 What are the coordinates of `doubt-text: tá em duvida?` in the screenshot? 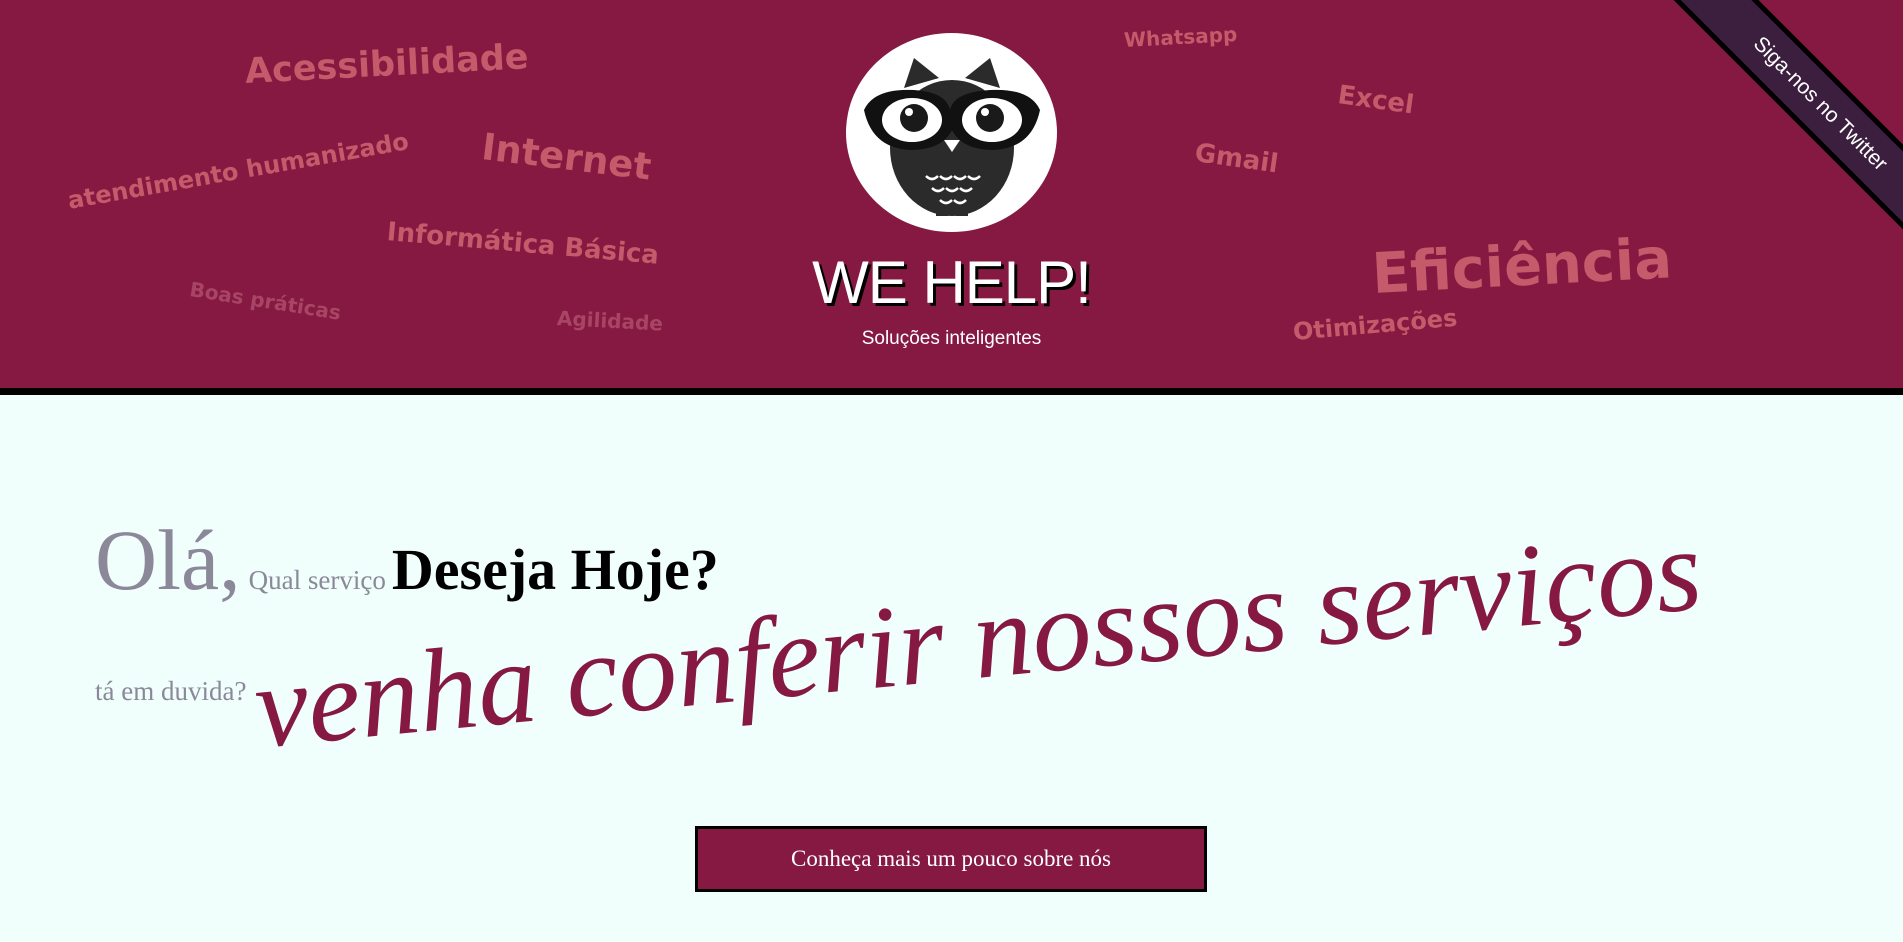 It's located at (171, 691).